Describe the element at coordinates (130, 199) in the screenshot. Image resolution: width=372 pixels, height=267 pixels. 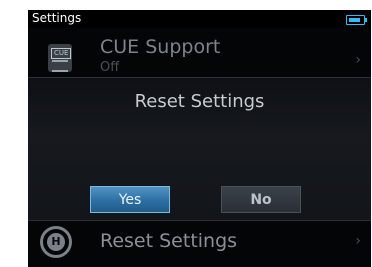
I see `yes-button: Yes` at that location.